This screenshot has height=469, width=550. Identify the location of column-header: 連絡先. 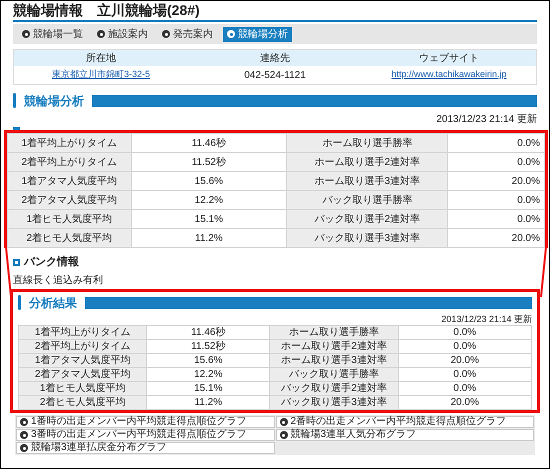
(275, 59).